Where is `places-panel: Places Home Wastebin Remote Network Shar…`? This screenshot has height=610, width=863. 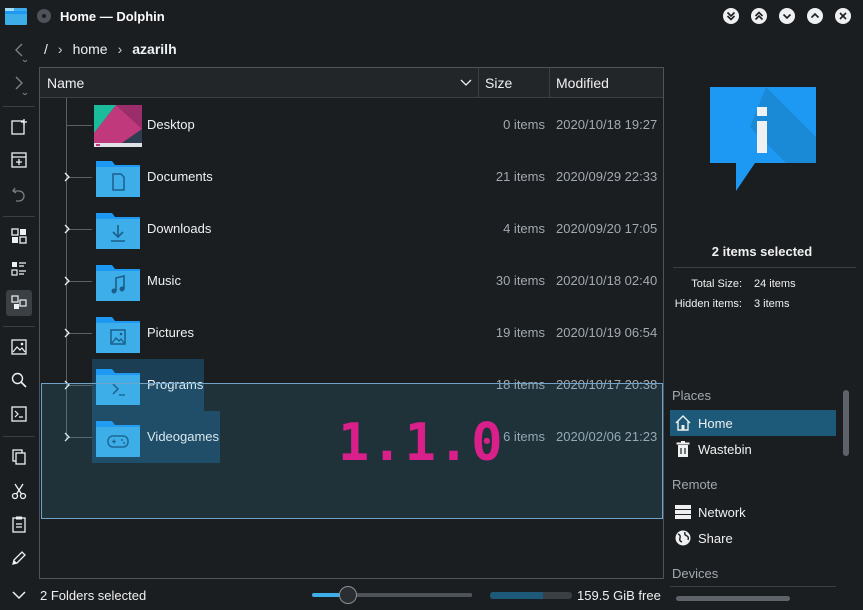 places-panel: Places Home Wastebin Remote Network Shar… is located at coordinates (753, 486).